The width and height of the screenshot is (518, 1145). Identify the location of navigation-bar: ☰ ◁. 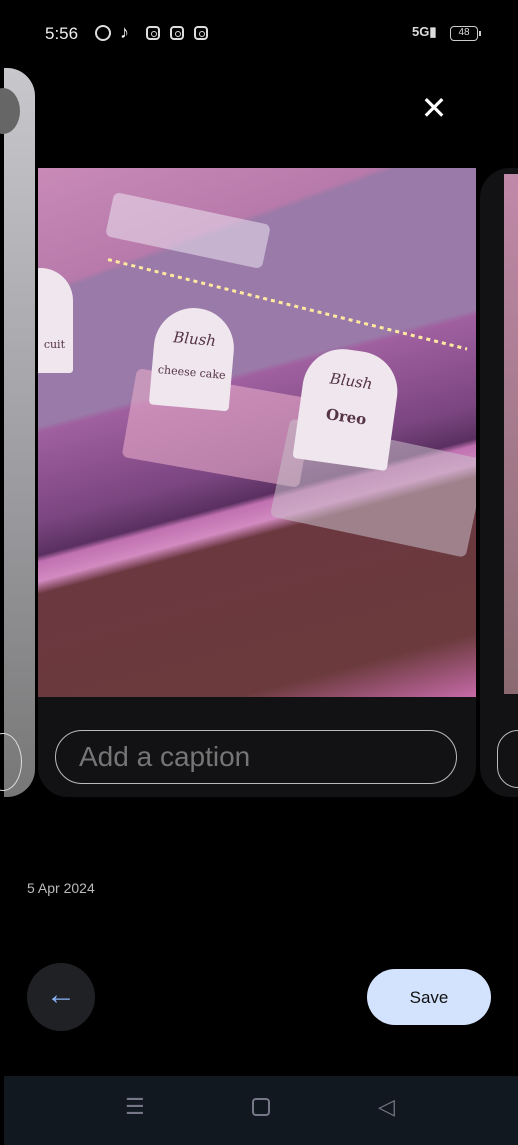
(261, 1110).